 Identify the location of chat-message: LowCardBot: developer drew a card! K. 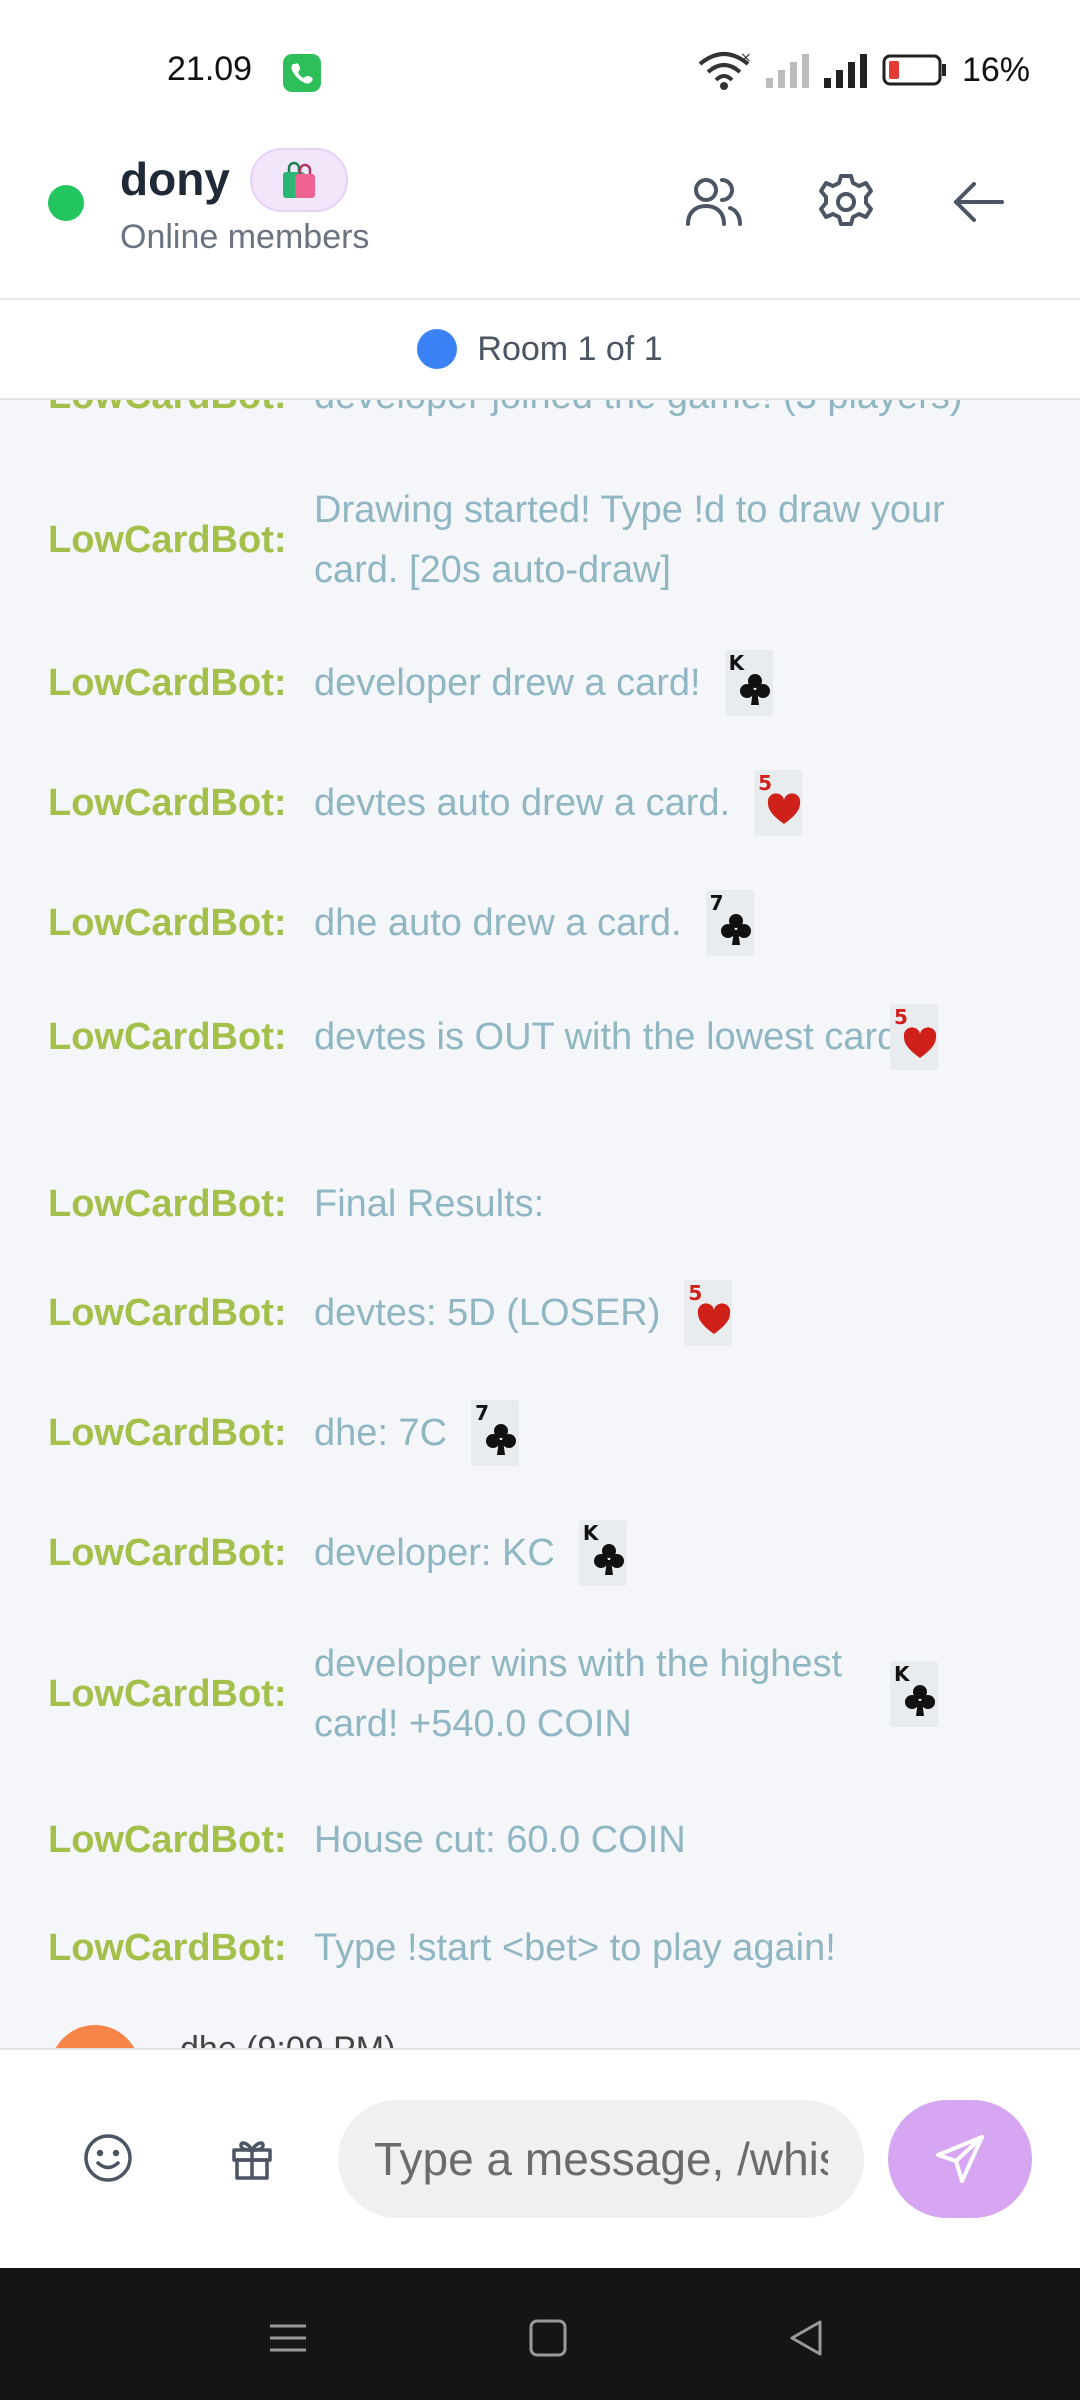
(548, 683).